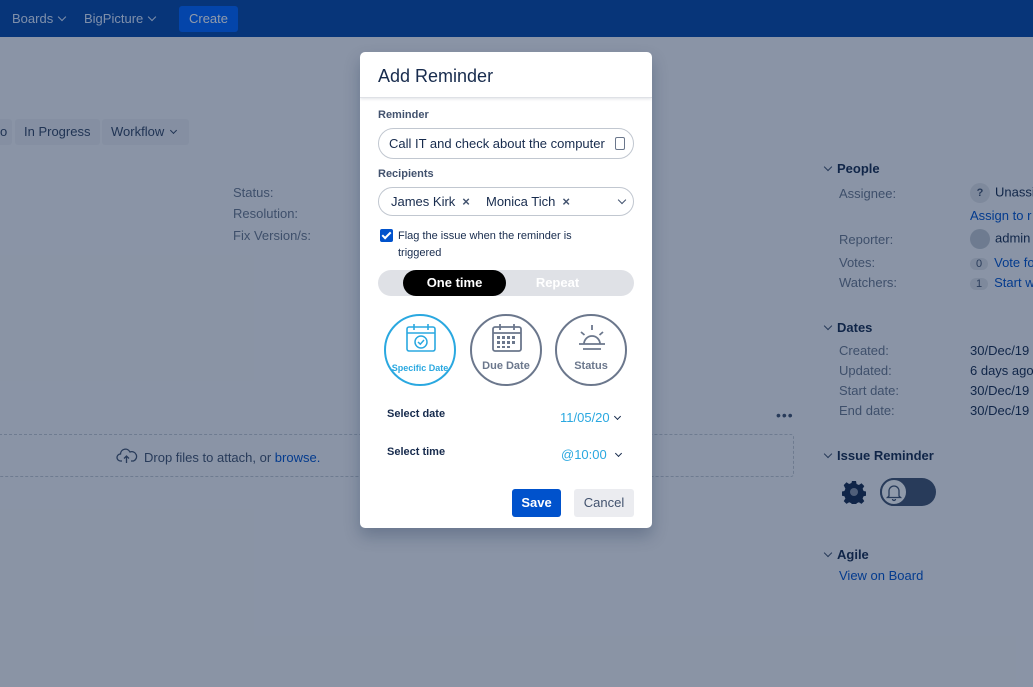  I want to click on specific-date-label: Specific Date, so click(420, 368).